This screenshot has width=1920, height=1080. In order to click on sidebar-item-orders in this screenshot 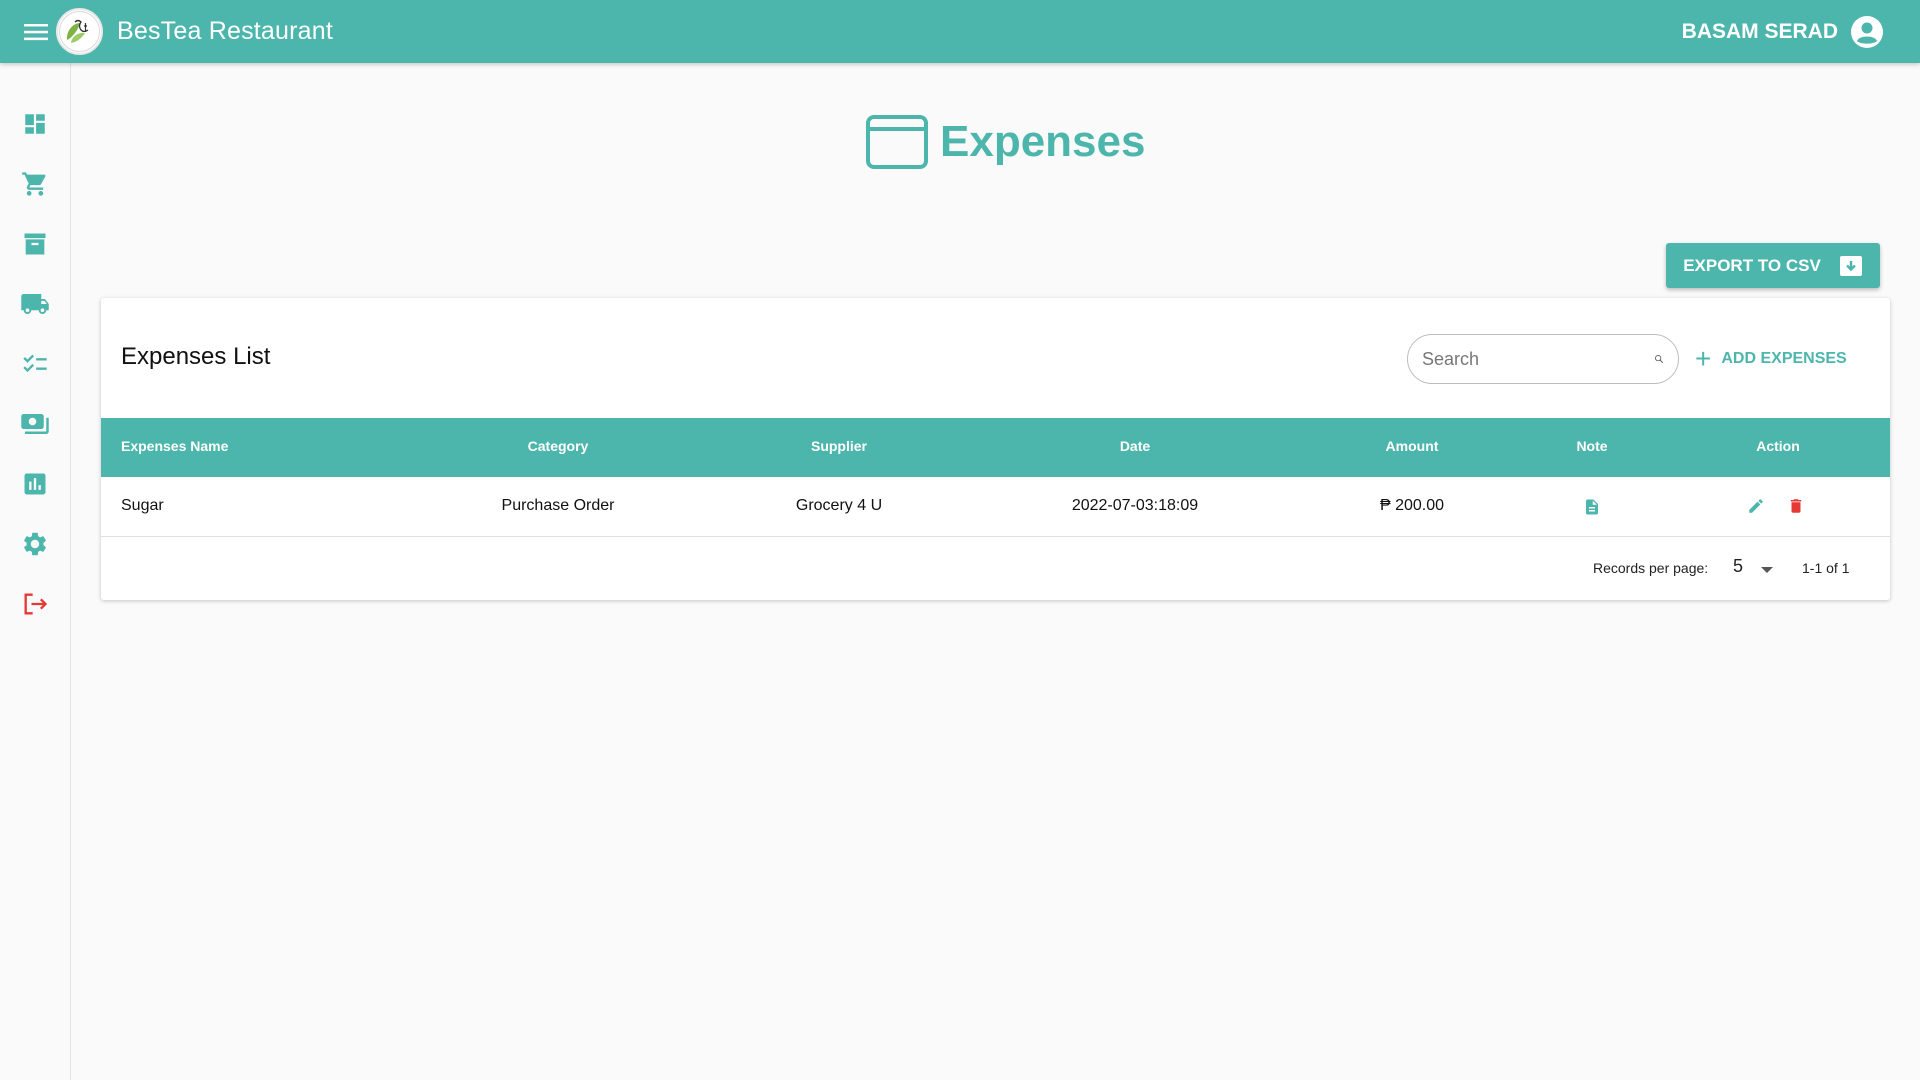, I will do `click(35, 184)`.